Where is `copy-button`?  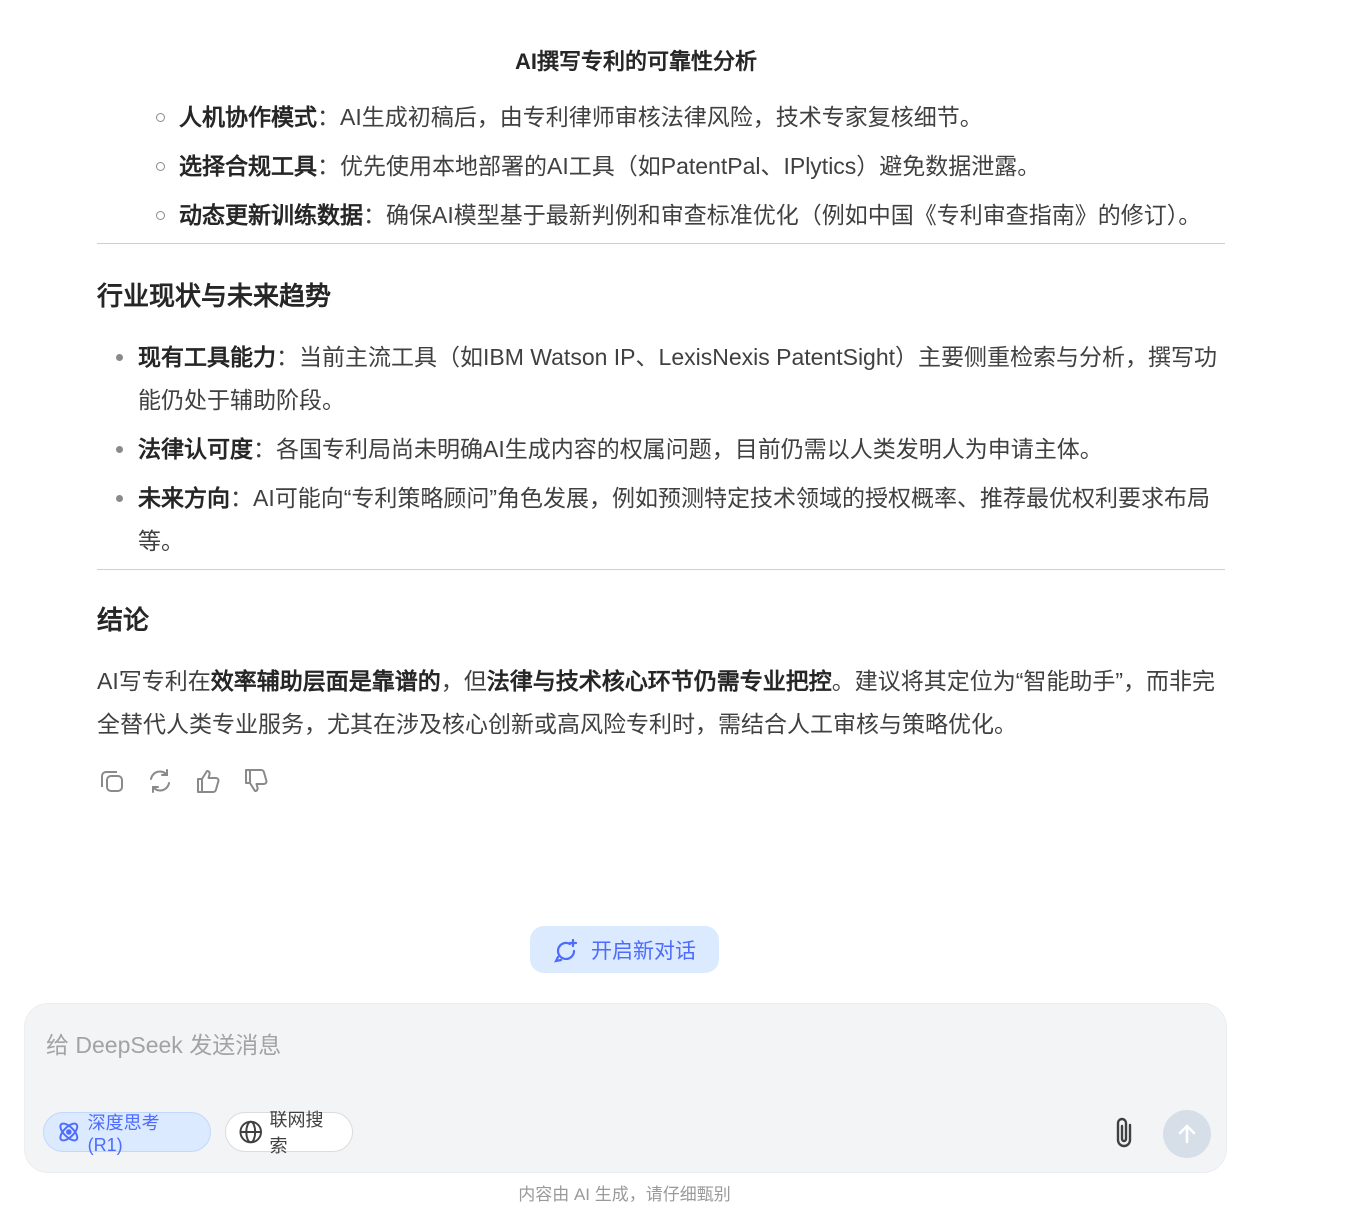 copy-button is located at coordinates (112, 781).